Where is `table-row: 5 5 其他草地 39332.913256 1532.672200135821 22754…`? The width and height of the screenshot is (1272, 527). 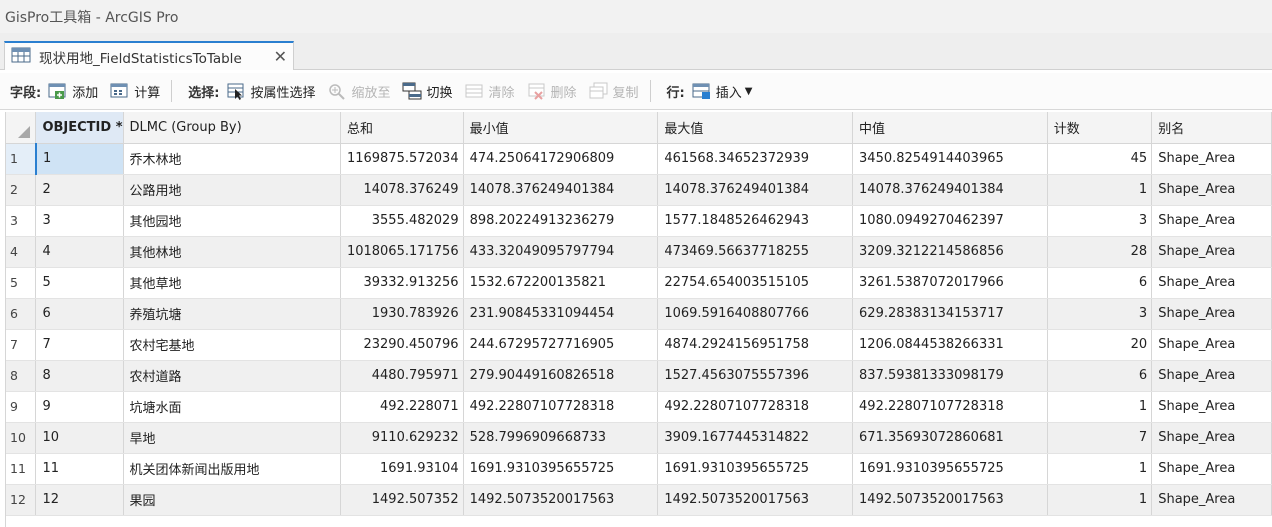
table-row: 5 5 其他草地 39332.913256 1532.672200135821 22754… is located at coordinates (639, 283).